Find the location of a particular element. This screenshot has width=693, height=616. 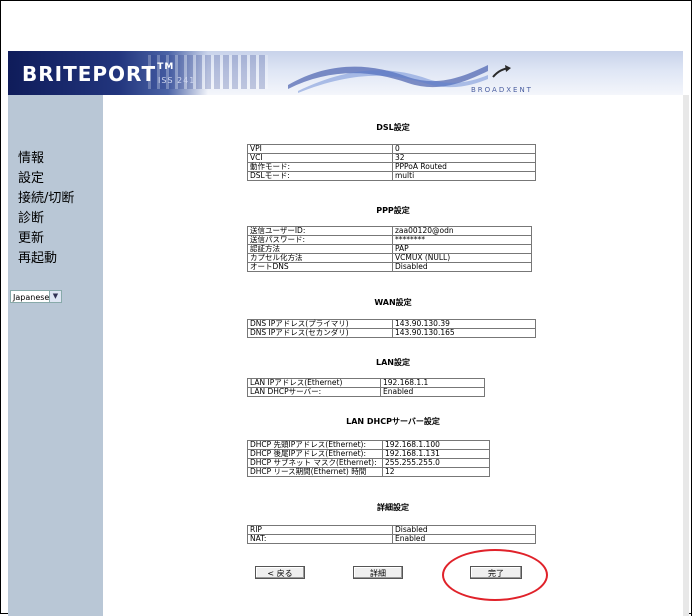

table-row: DSLモード: multi is located at coordinates (391, 176).